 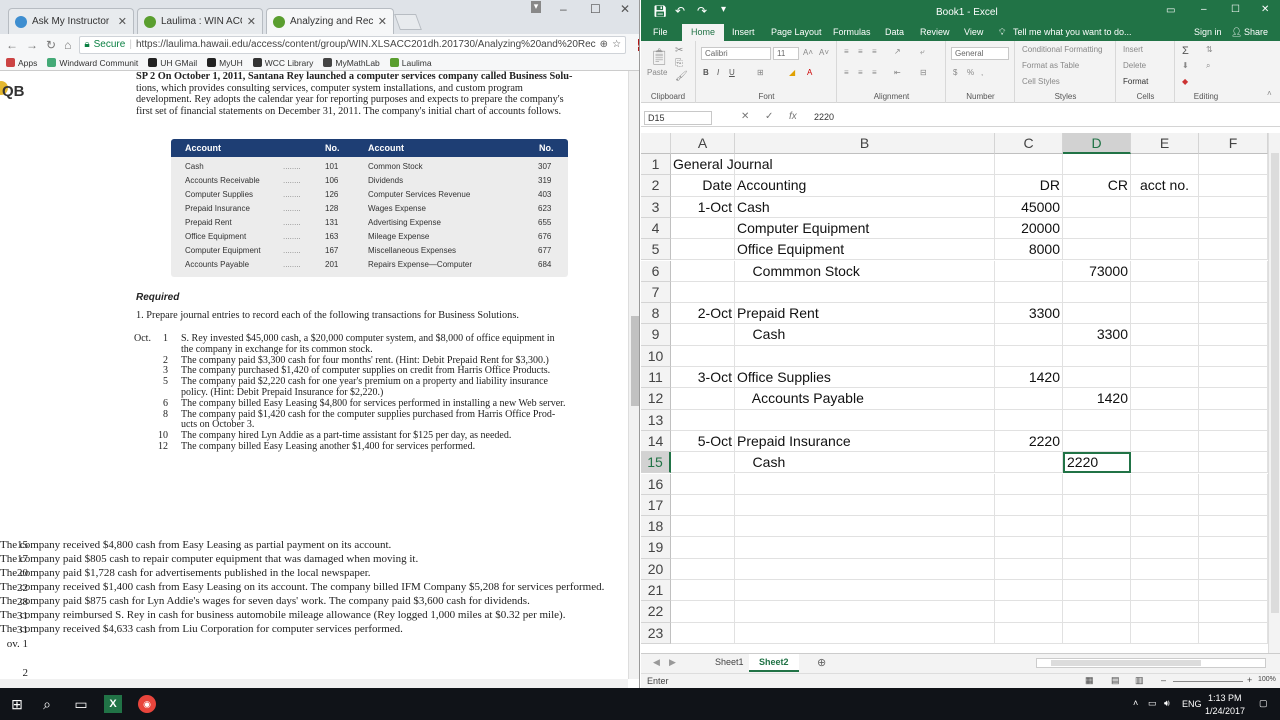 What do you see at coordinates (656, 207) in the screenshot?
I see `row-header: 3` at bounding box center [656, 207].